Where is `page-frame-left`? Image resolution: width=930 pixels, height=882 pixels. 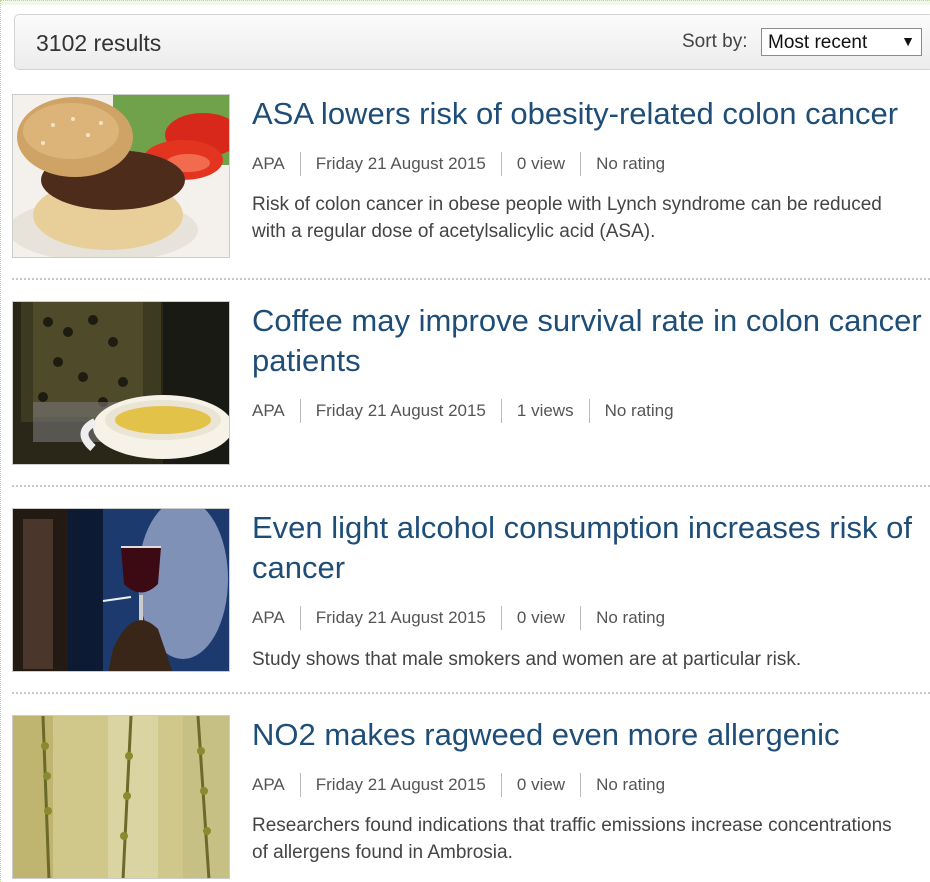 page-frame-left is located at coordinates (1, 441).